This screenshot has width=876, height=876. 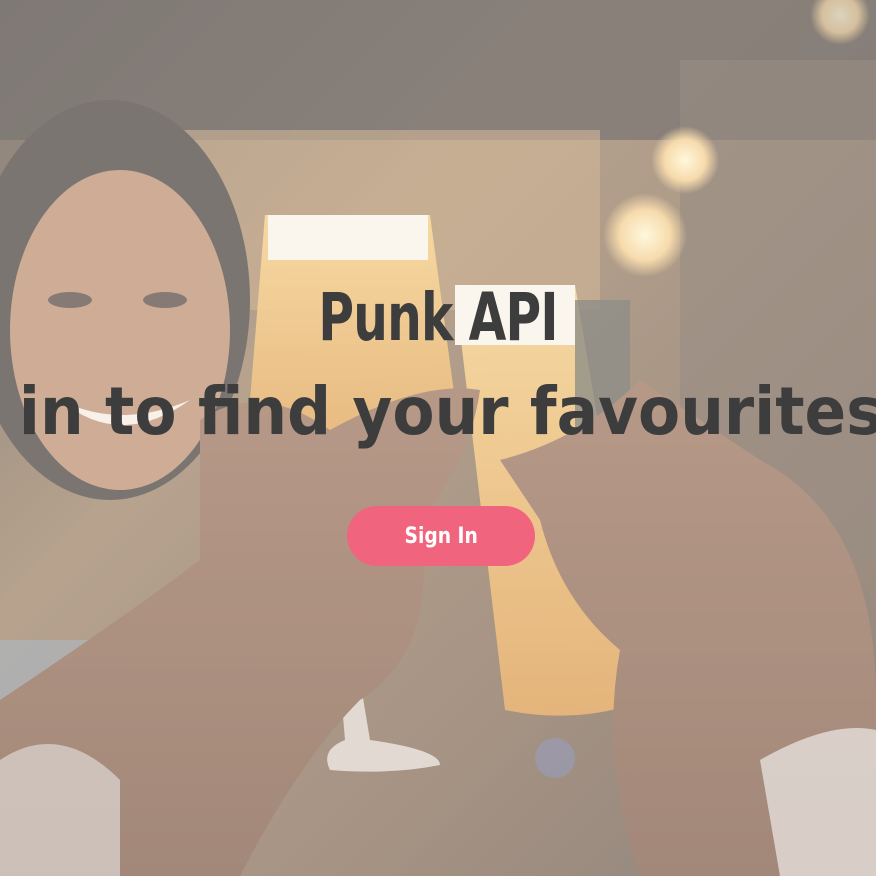 I want to click on page-title: Punk API, so click(x=438, y=317).